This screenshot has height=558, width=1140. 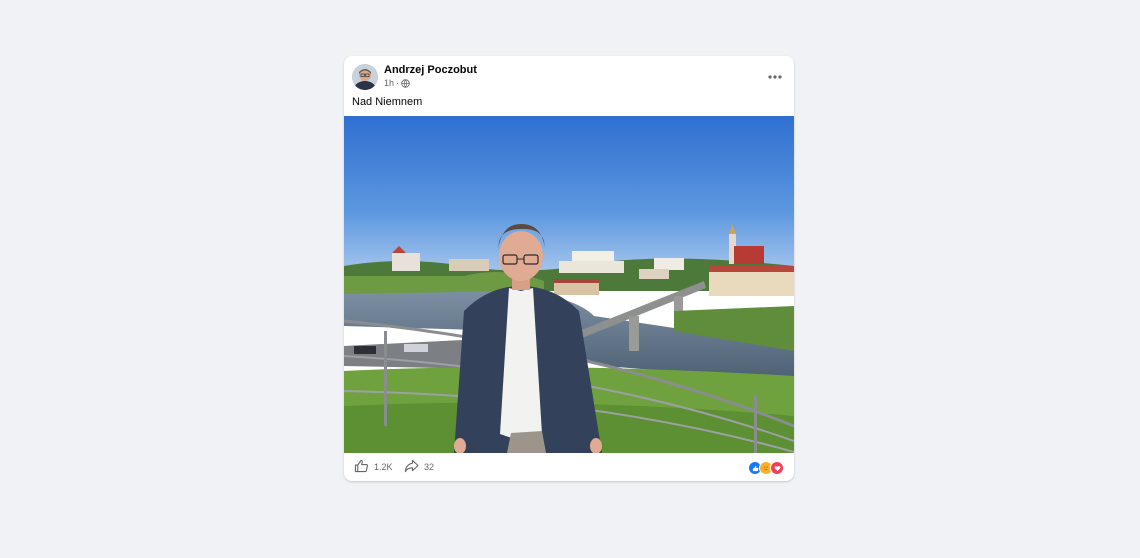 I want to click on more-options-button, so click(x=775, y=75).